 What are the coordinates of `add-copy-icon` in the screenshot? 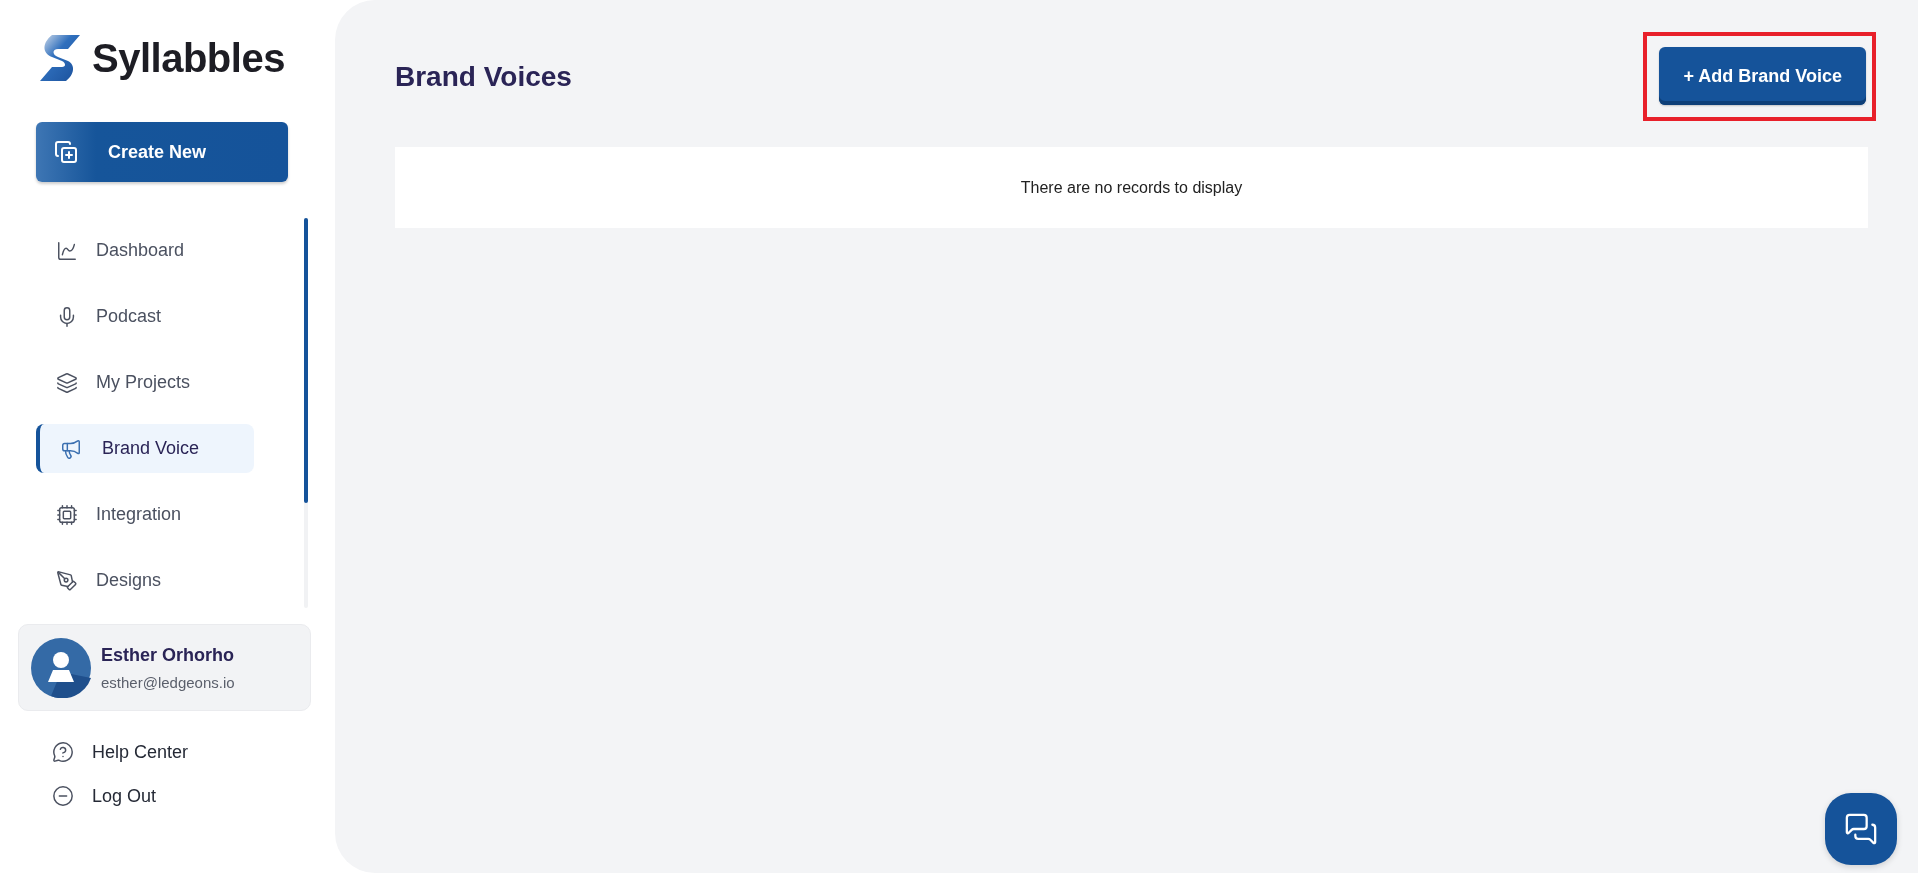 It's located at (66, 152).